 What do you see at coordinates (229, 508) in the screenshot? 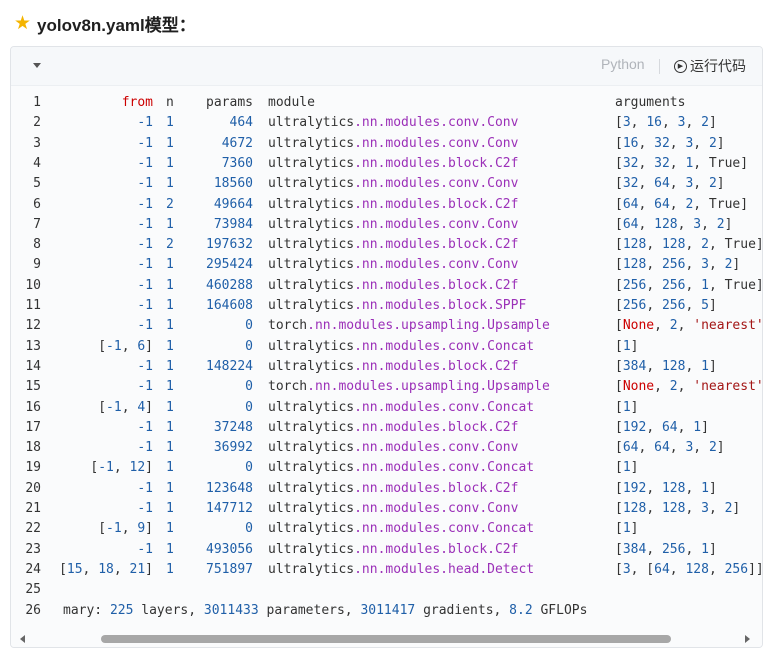
I see `cell-params: 147712` at bounding box center [229, 508].